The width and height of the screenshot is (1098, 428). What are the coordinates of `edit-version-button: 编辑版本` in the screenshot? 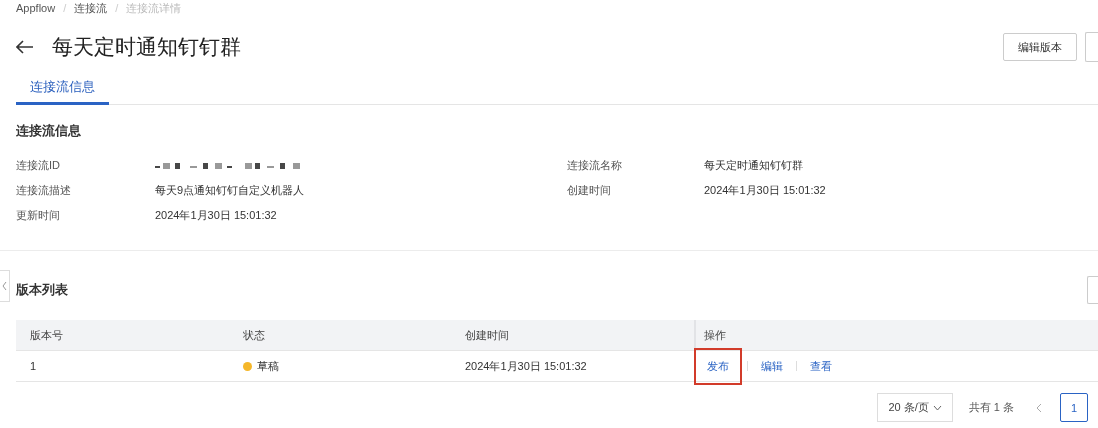 It's located at (1040, 47).